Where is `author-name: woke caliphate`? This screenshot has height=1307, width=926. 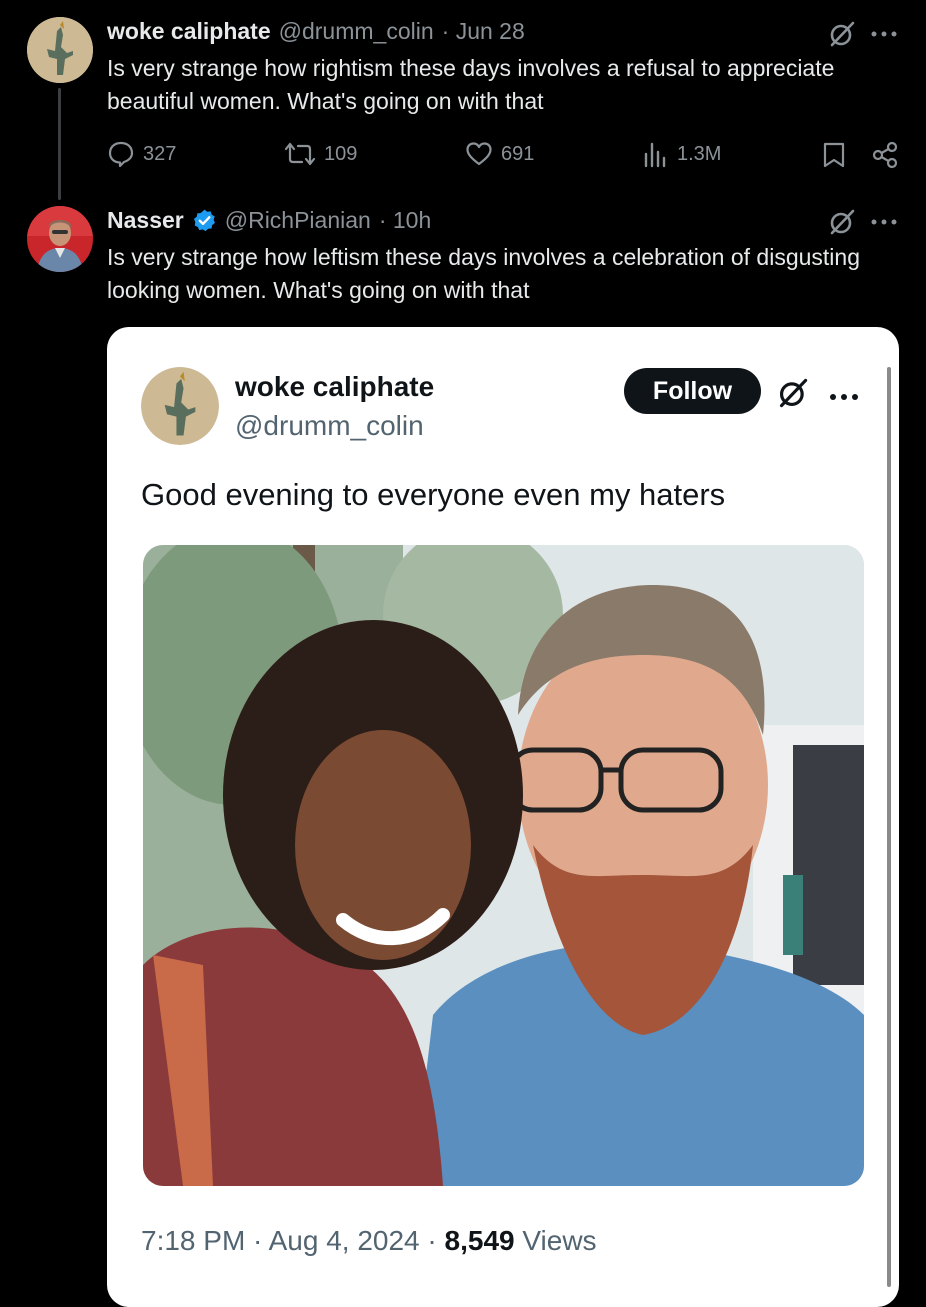 author-name: woke caliphate is located at coordinates (189, 31).